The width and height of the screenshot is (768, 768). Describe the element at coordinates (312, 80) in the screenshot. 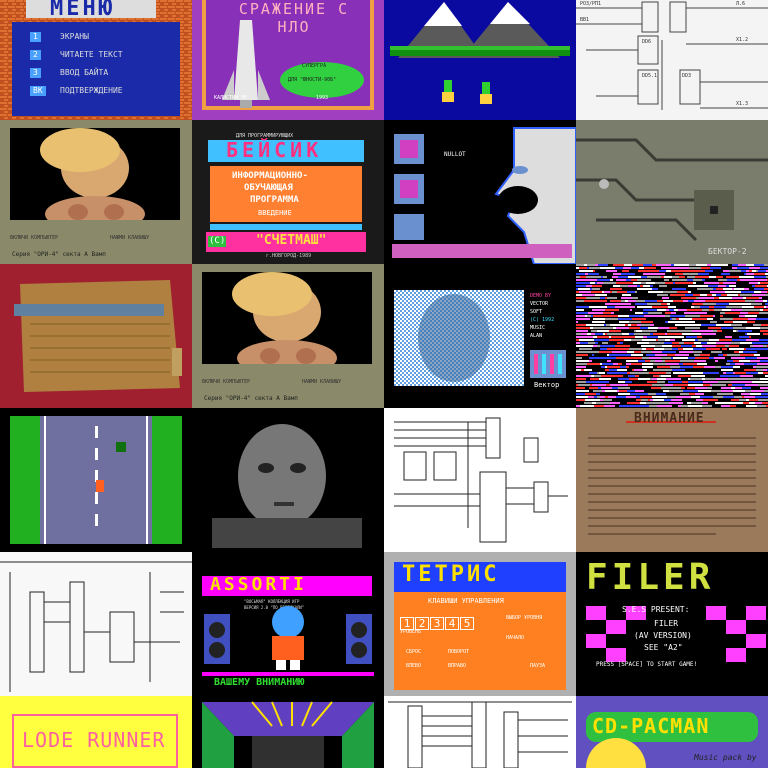

I see `ufo-line2: ДЛЯ "ЮНОСТИ-90Б"` at that location.